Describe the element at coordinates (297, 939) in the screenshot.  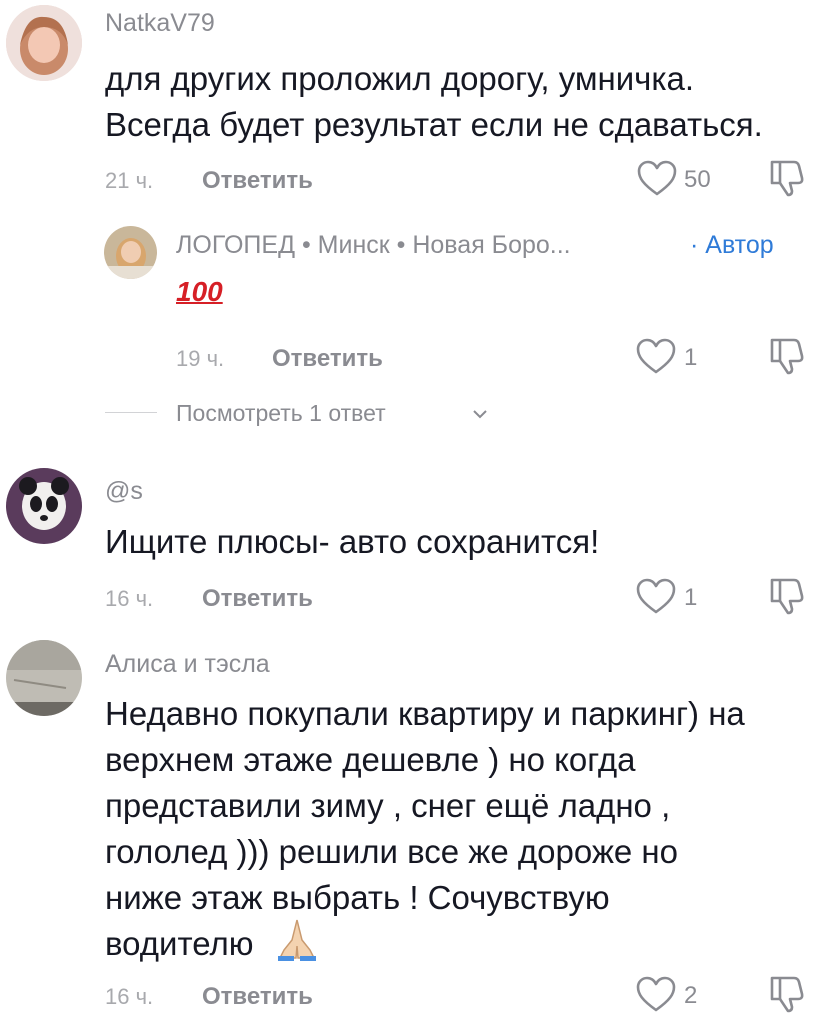
I see `folded-hands-emoji` at that location.